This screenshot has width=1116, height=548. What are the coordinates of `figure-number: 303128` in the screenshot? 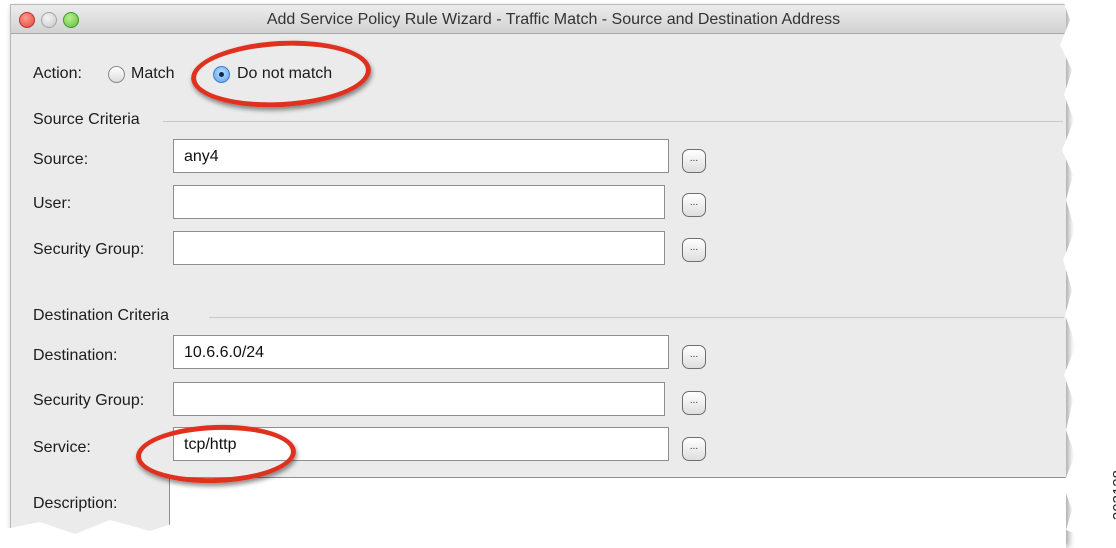 It's located at (1113, 495).